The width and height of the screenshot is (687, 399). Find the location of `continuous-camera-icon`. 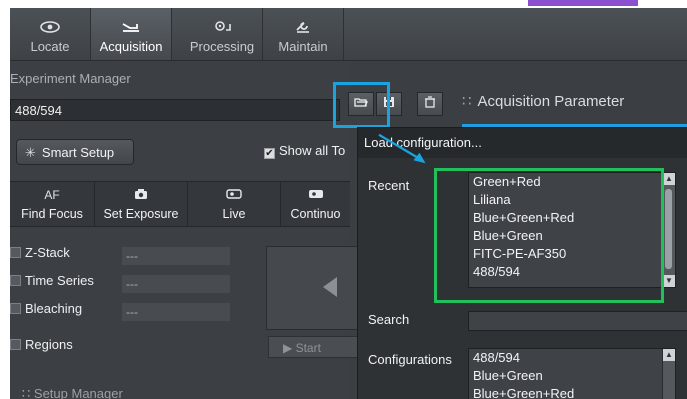

continuous-camera-icon is located at coordinates (315, 196).